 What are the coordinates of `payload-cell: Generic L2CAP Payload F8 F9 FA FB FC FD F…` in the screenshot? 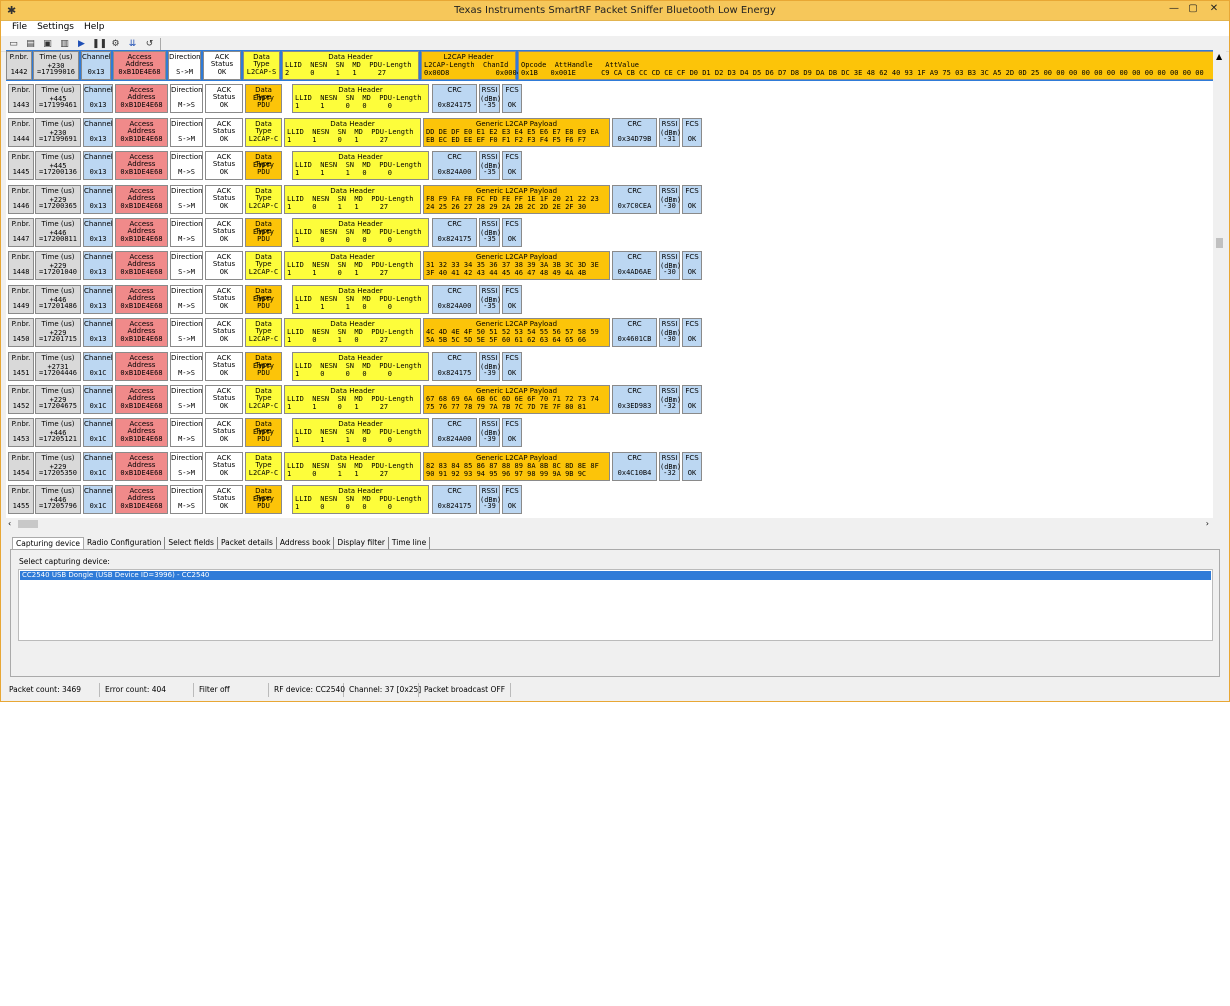 It's located at (516, 199).